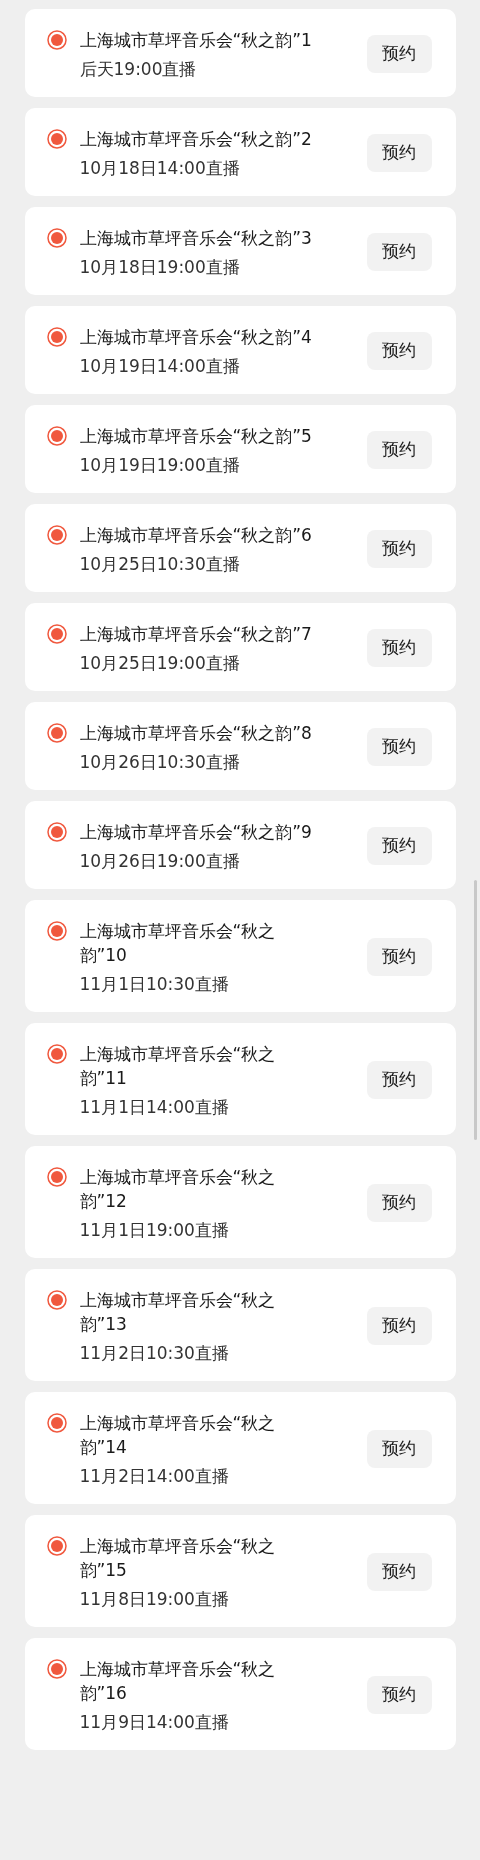 This screenshot has width=480, height=1860. What do you see at coordinates (178, 943) in the screenshot?
I see `event-title: 上海城市草坪音乐会“秋之韵”10` at bounding box center [178, 943].